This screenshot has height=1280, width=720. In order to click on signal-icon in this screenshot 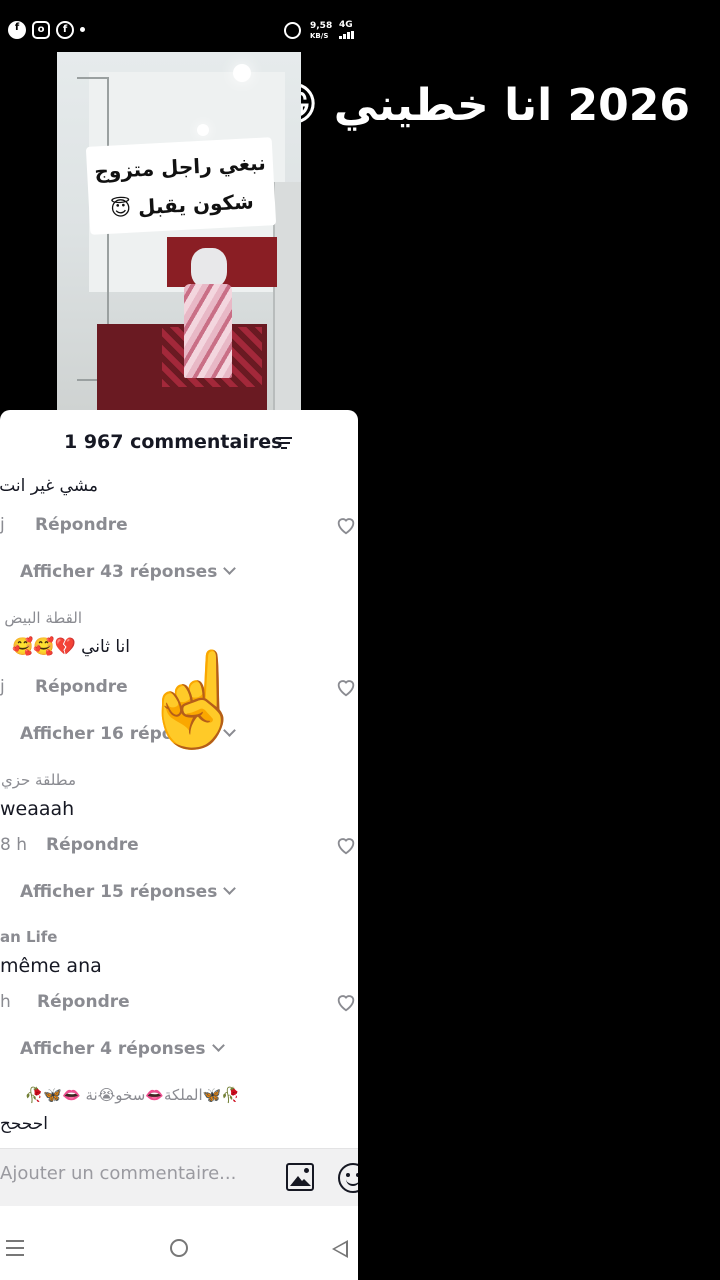, I will do `click(347, 35)`.